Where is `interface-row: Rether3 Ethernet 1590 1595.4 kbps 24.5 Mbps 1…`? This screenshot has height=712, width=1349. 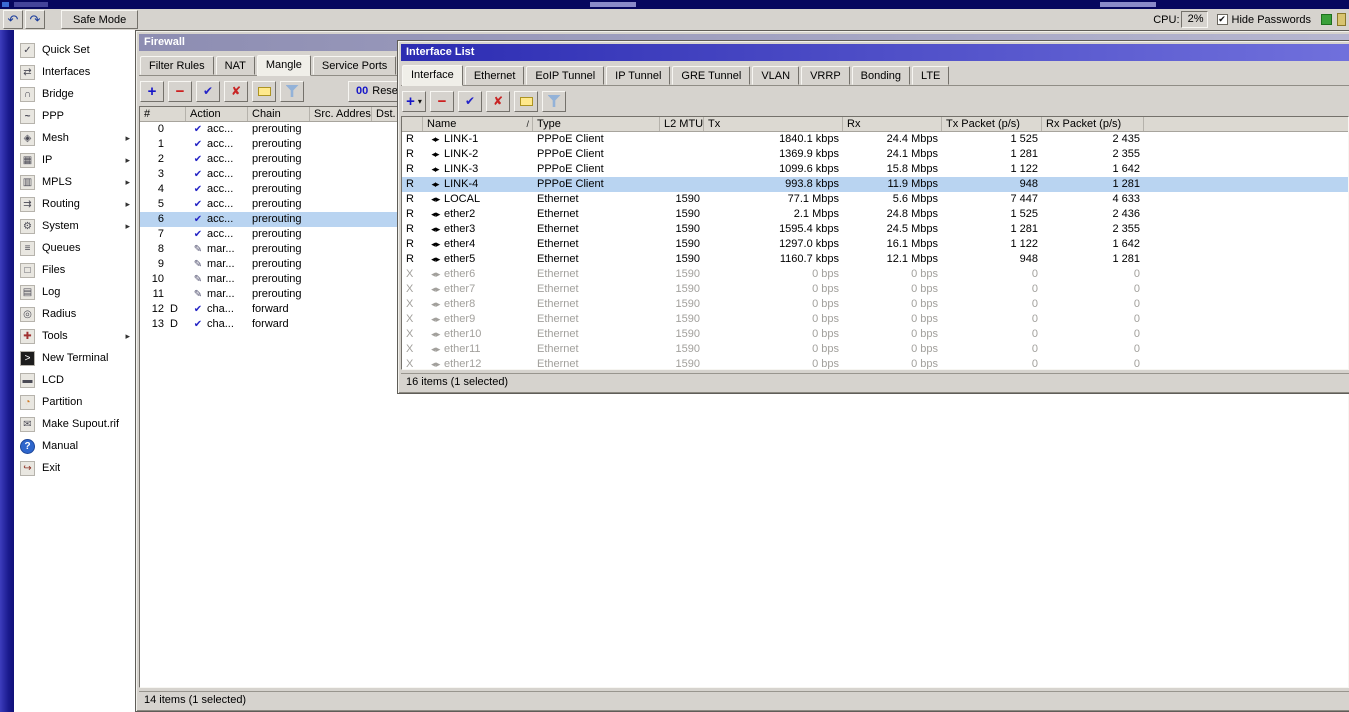 interface-row: Rether3 Ethernet 1590 1595.4 kbps 24.5 Mbps 1… is located at coordinates (875, 229).